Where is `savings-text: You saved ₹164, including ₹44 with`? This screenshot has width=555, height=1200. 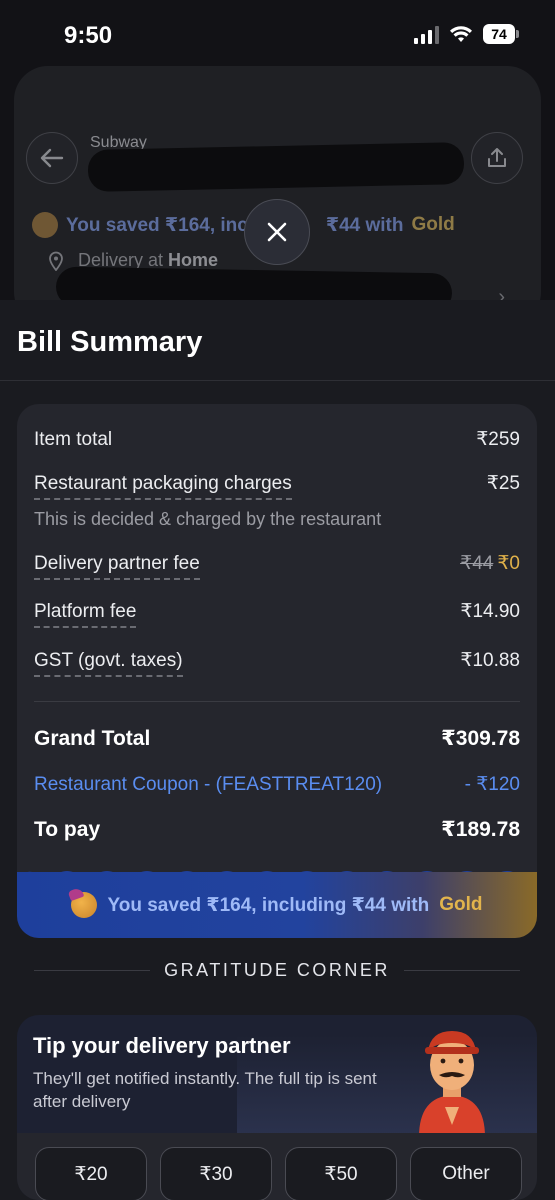
savings-text: You saved ₹164, including ₹44 with is located at coordinates (268, 905).